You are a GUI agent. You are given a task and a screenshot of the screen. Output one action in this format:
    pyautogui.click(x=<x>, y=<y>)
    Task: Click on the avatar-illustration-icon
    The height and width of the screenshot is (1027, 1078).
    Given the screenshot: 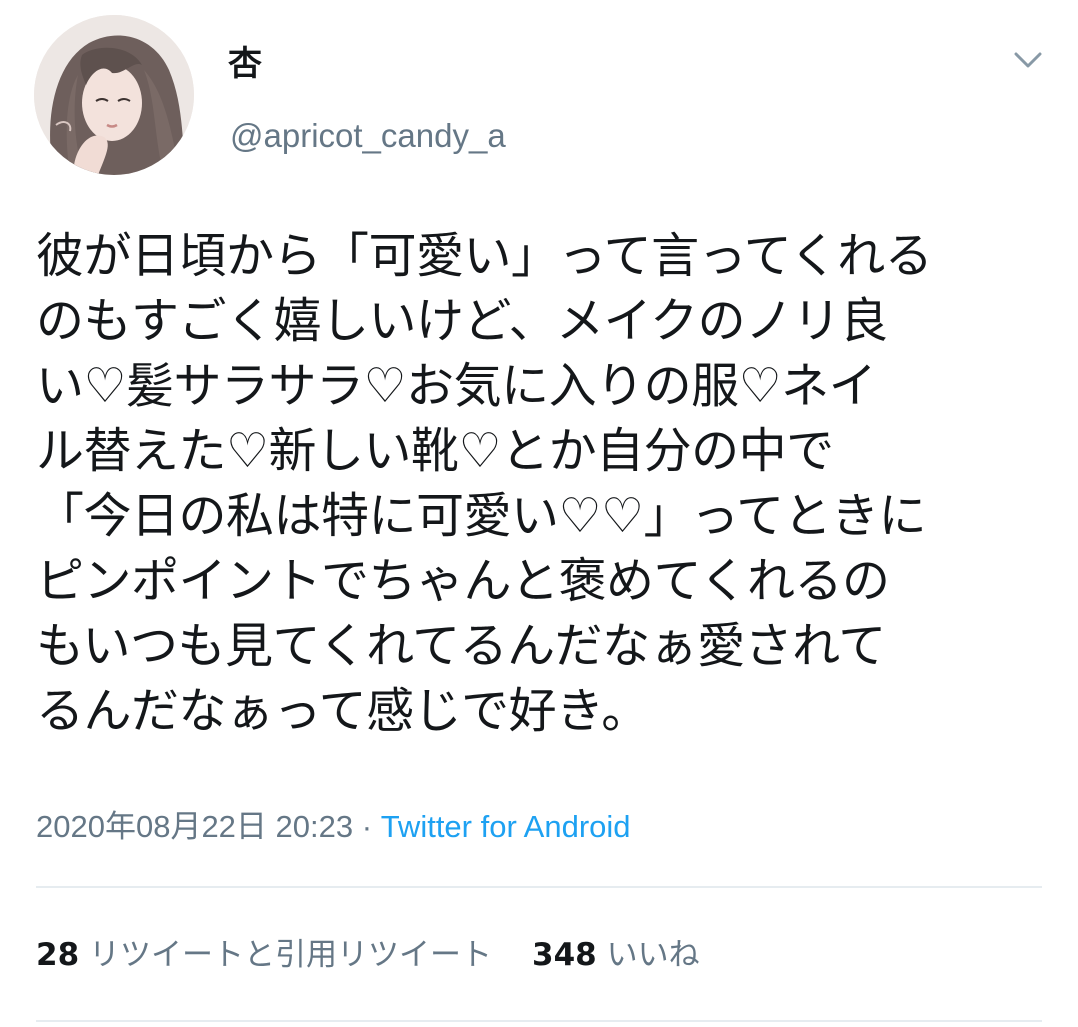 What is the action you would take?
    pyautogui.click(x=114, y=95)
    